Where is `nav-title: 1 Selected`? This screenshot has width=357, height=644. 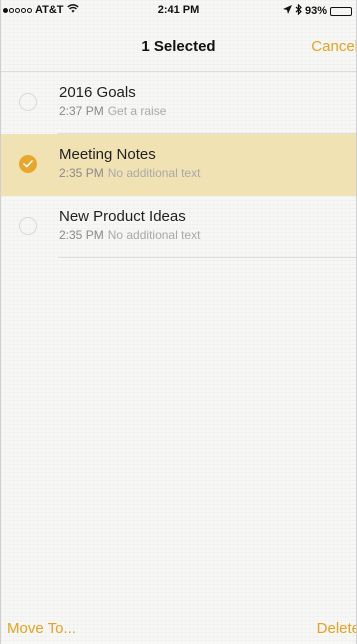
nav-title: 1 Selected is located at coordinates (178, 46).